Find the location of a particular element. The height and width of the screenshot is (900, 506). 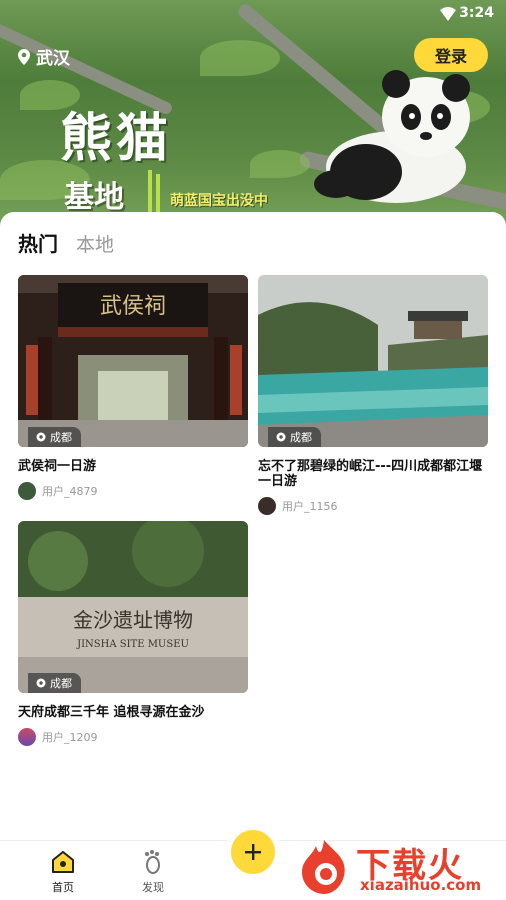

museum-wall-illustration: 金沙遗址博物 JINSHA SITE MUSEU is located at coordinates (133, 607).